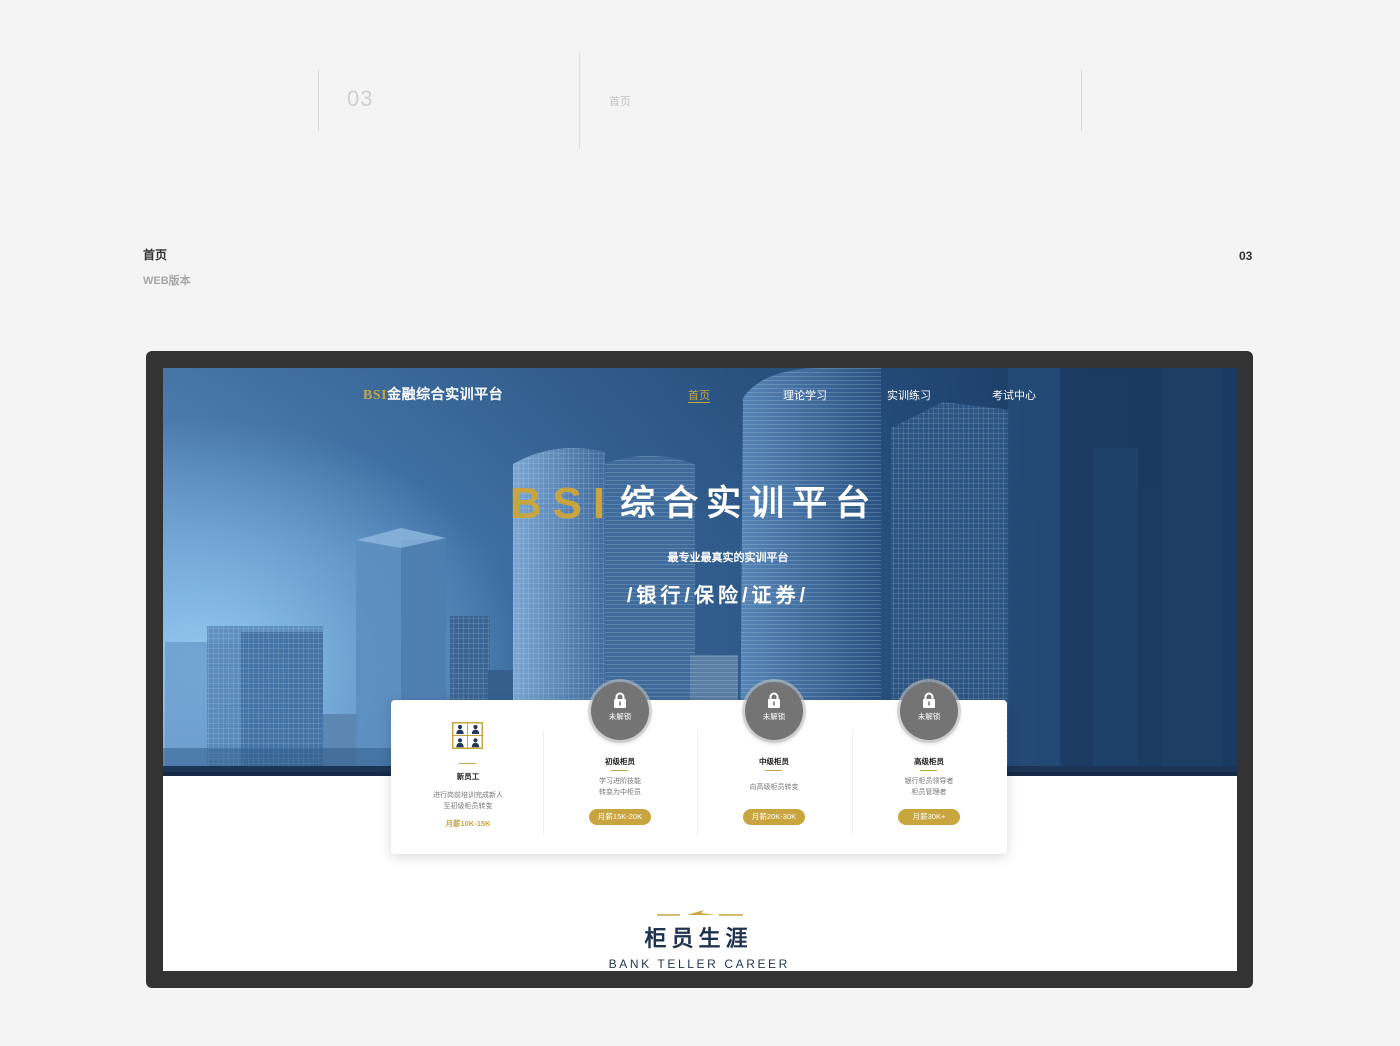 The height and width of the screenshot is (1046, 1400). I want to click on section-title: 首页, so click(155, 255).